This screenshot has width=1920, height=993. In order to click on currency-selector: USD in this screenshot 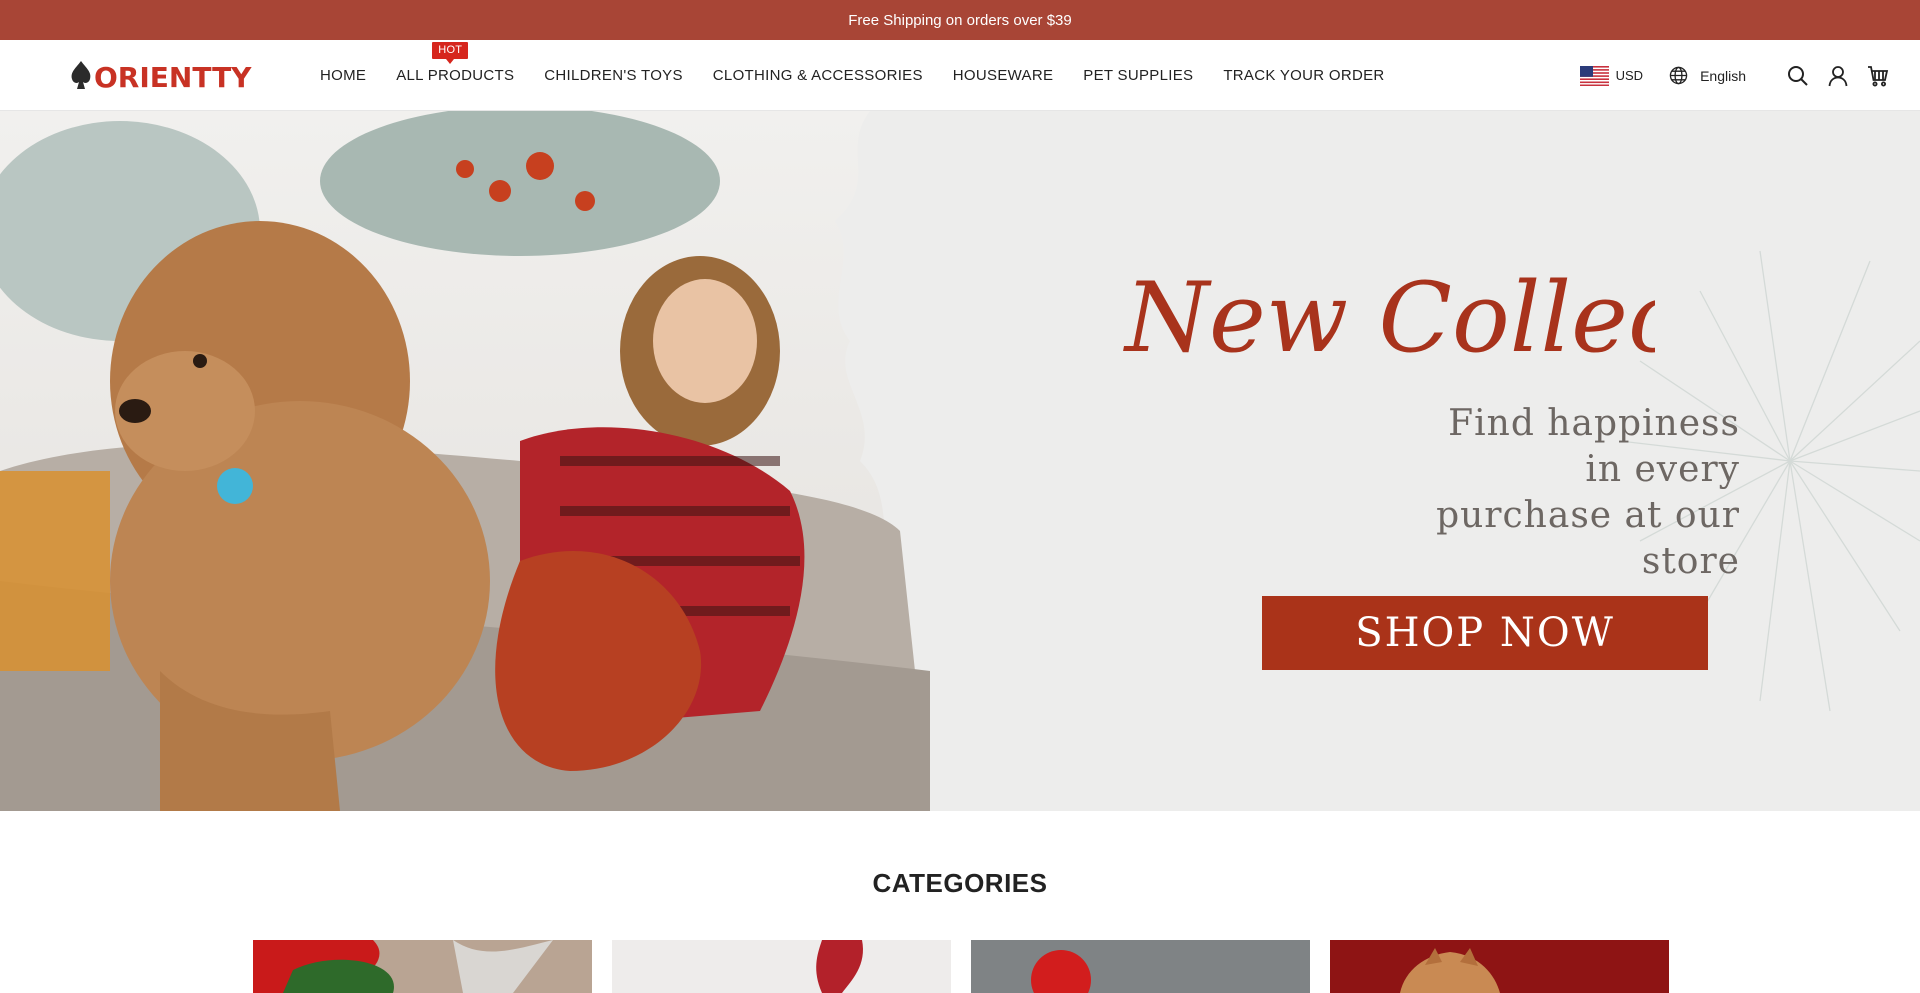, I will do `click(1611, 75)`.